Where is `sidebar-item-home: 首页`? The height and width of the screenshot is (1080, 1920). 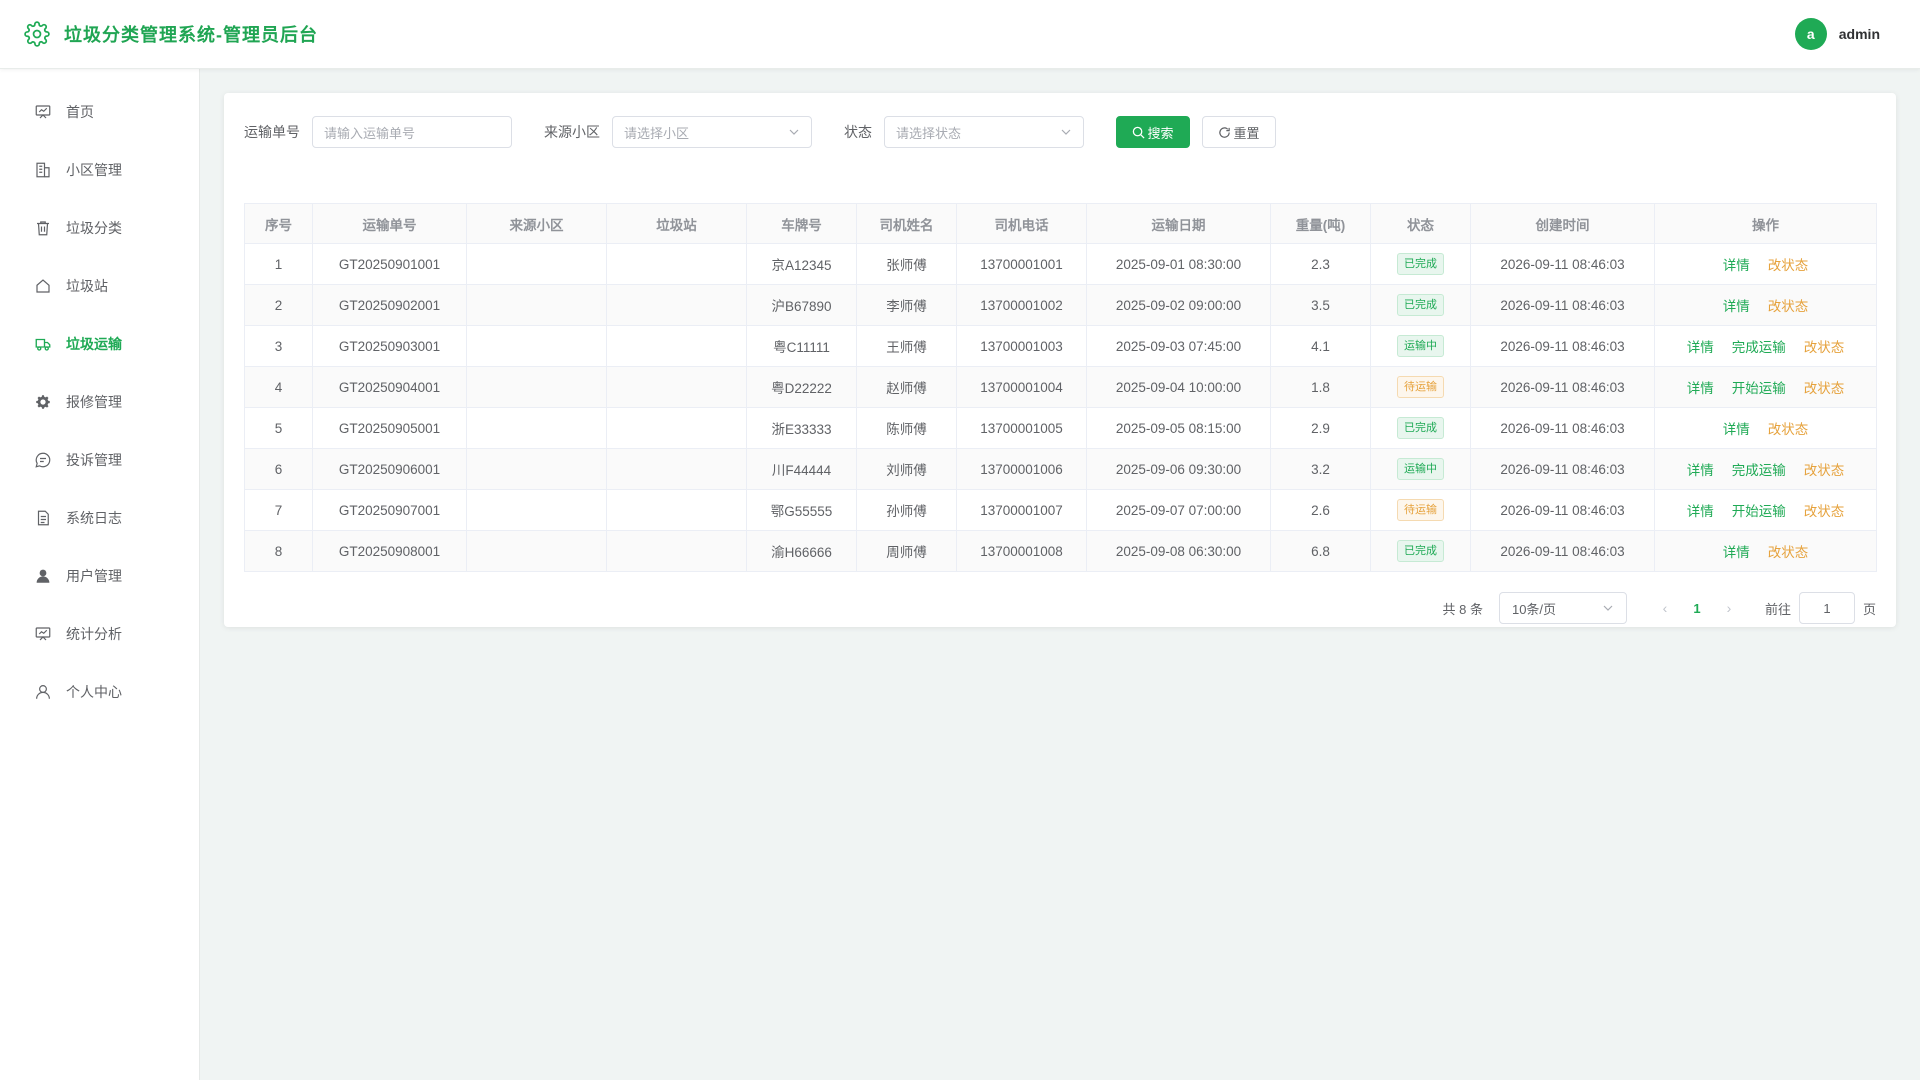 sidebar-item-home: 首页 is located at coordinates (99, 112).